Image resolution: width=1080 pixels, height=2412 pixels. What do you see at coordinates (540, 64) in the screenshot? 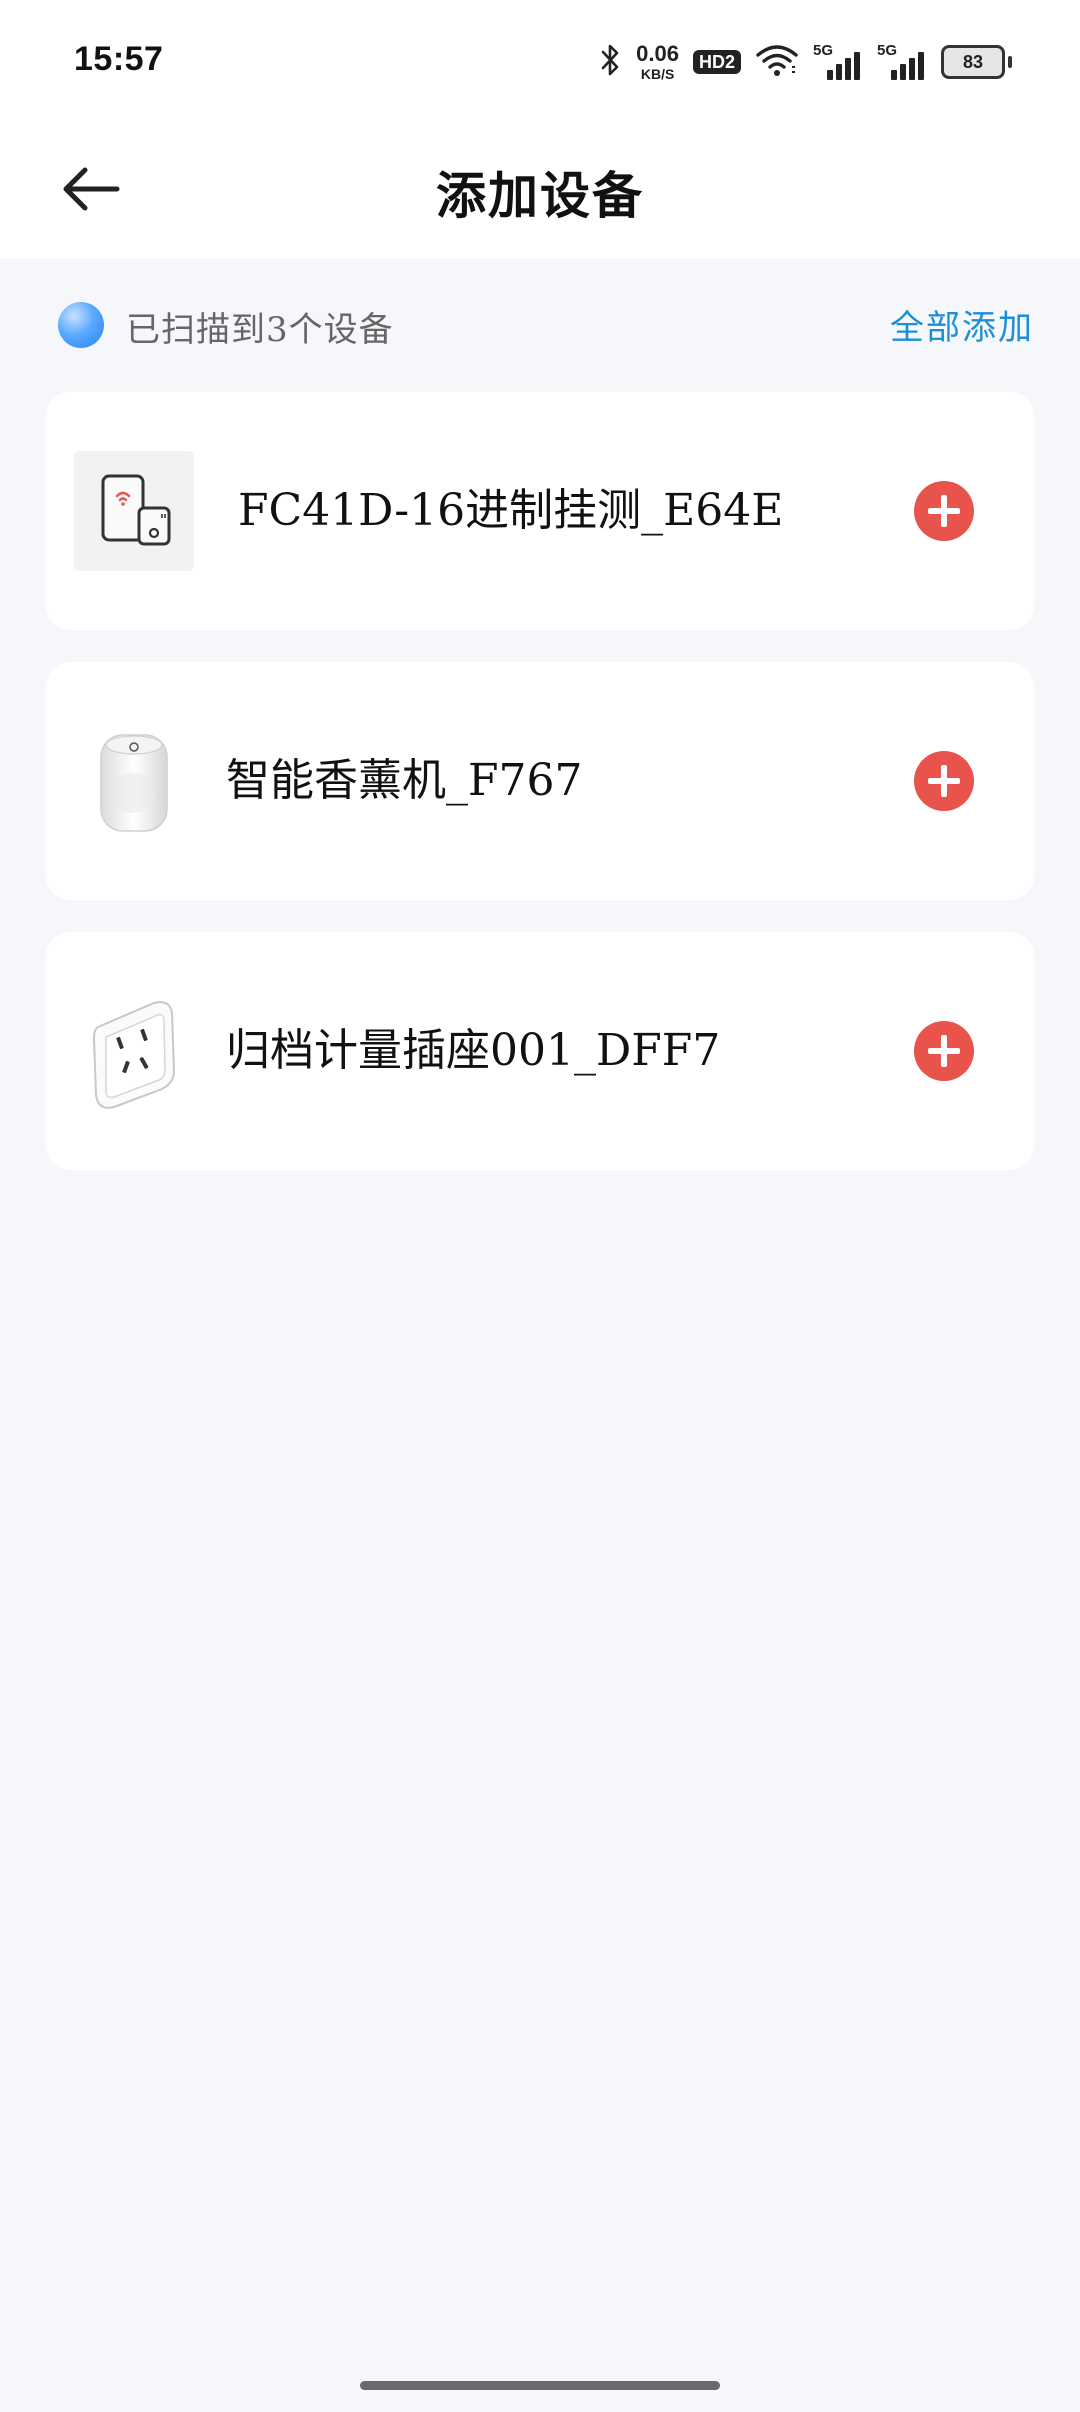
I see `status-bar: 15:57 0.06 KB/S HD2 5G 5G 83` at bounding box center [540, 64].